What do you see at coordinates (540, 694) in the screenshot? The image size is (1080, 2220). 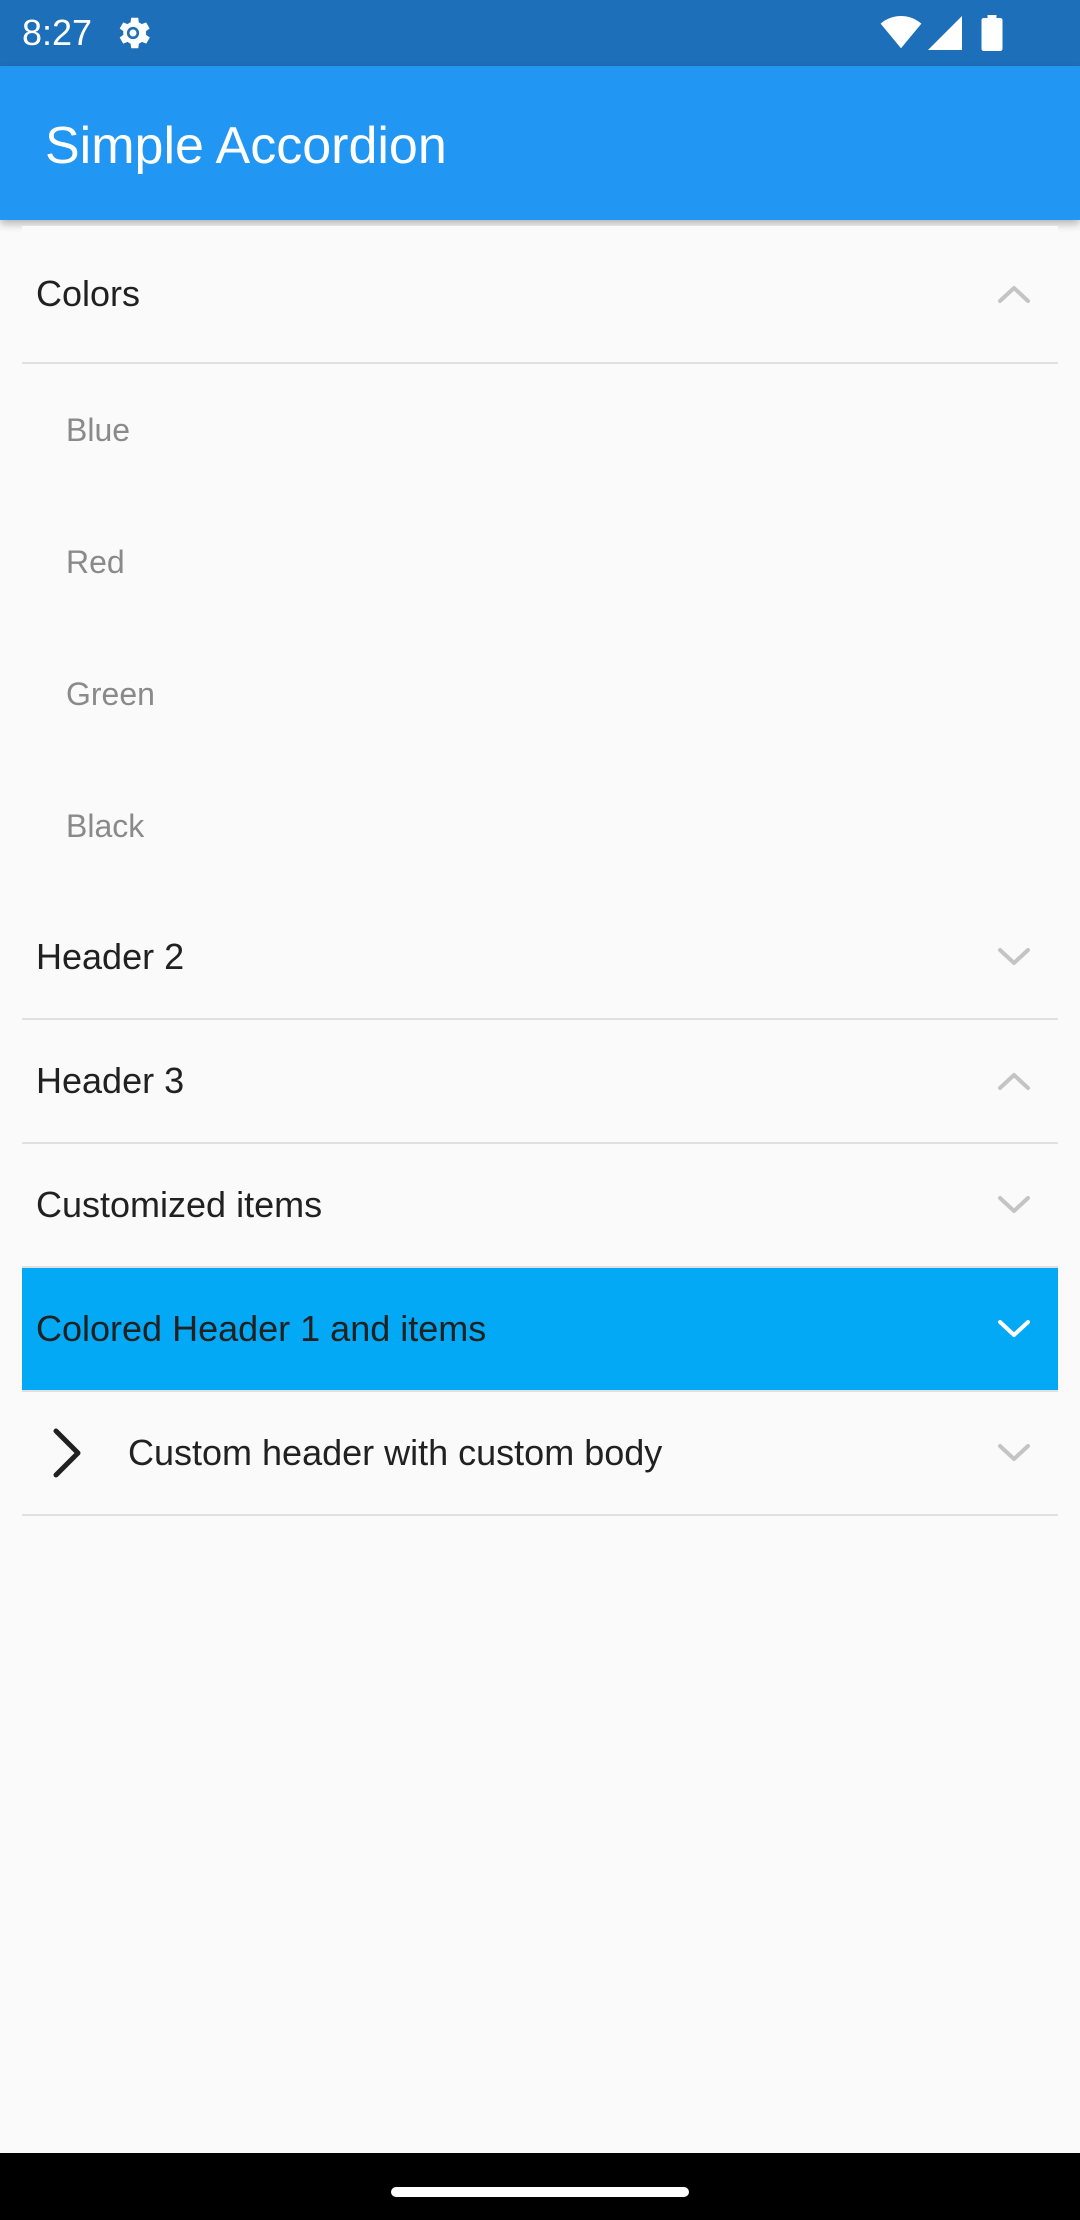 I see `list-item-green: Green` at bounding box center [540, 694].